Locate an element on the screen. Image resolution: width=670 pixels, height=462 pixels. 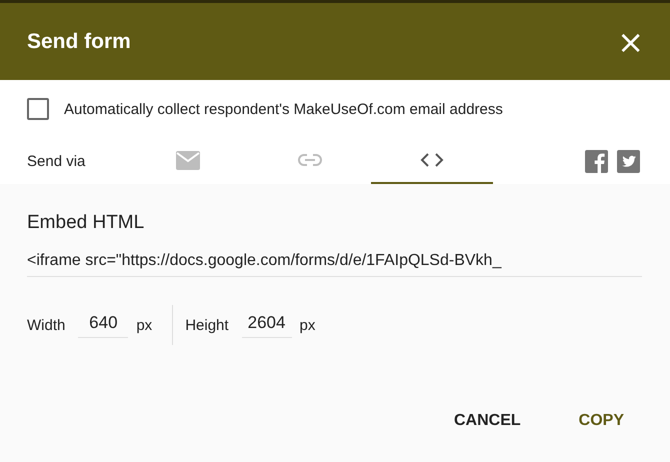
envelope-icon is located at coordinates (188, 160).